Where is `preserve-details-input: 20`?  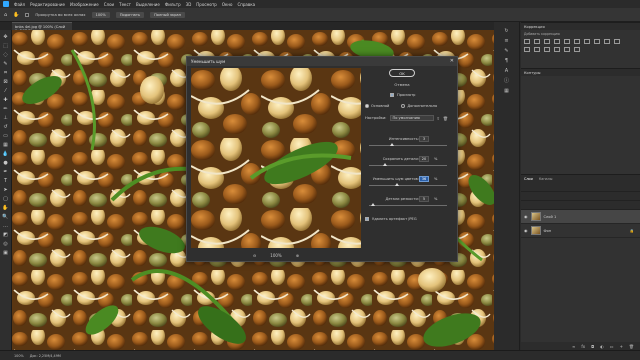 preserve-details-input: 20 is located at coordinates (424, 159).